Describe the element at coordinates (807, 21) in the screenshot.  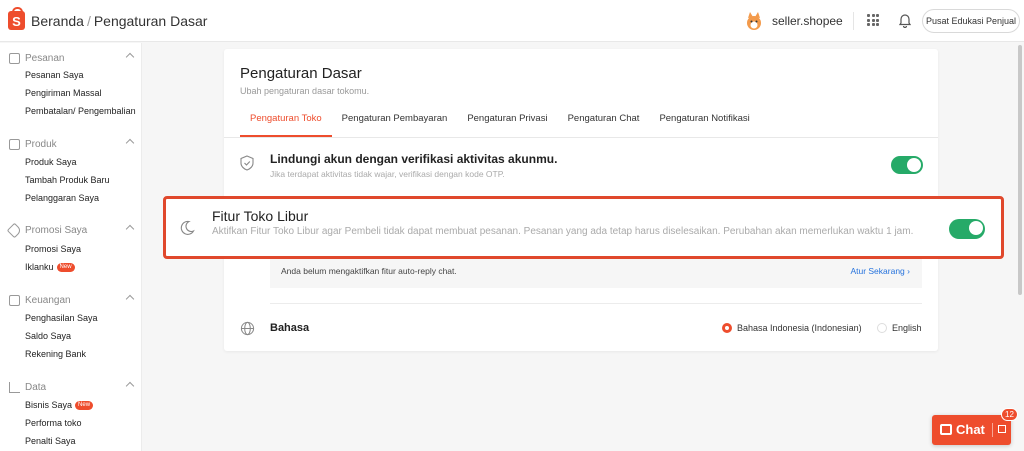
I see `shop-name: seller.shopee` at that location.